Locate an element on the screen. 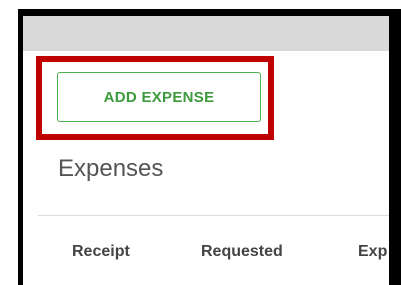 The image size is (401, 285). page-title: Expenses is located at coordinates (111, 168).